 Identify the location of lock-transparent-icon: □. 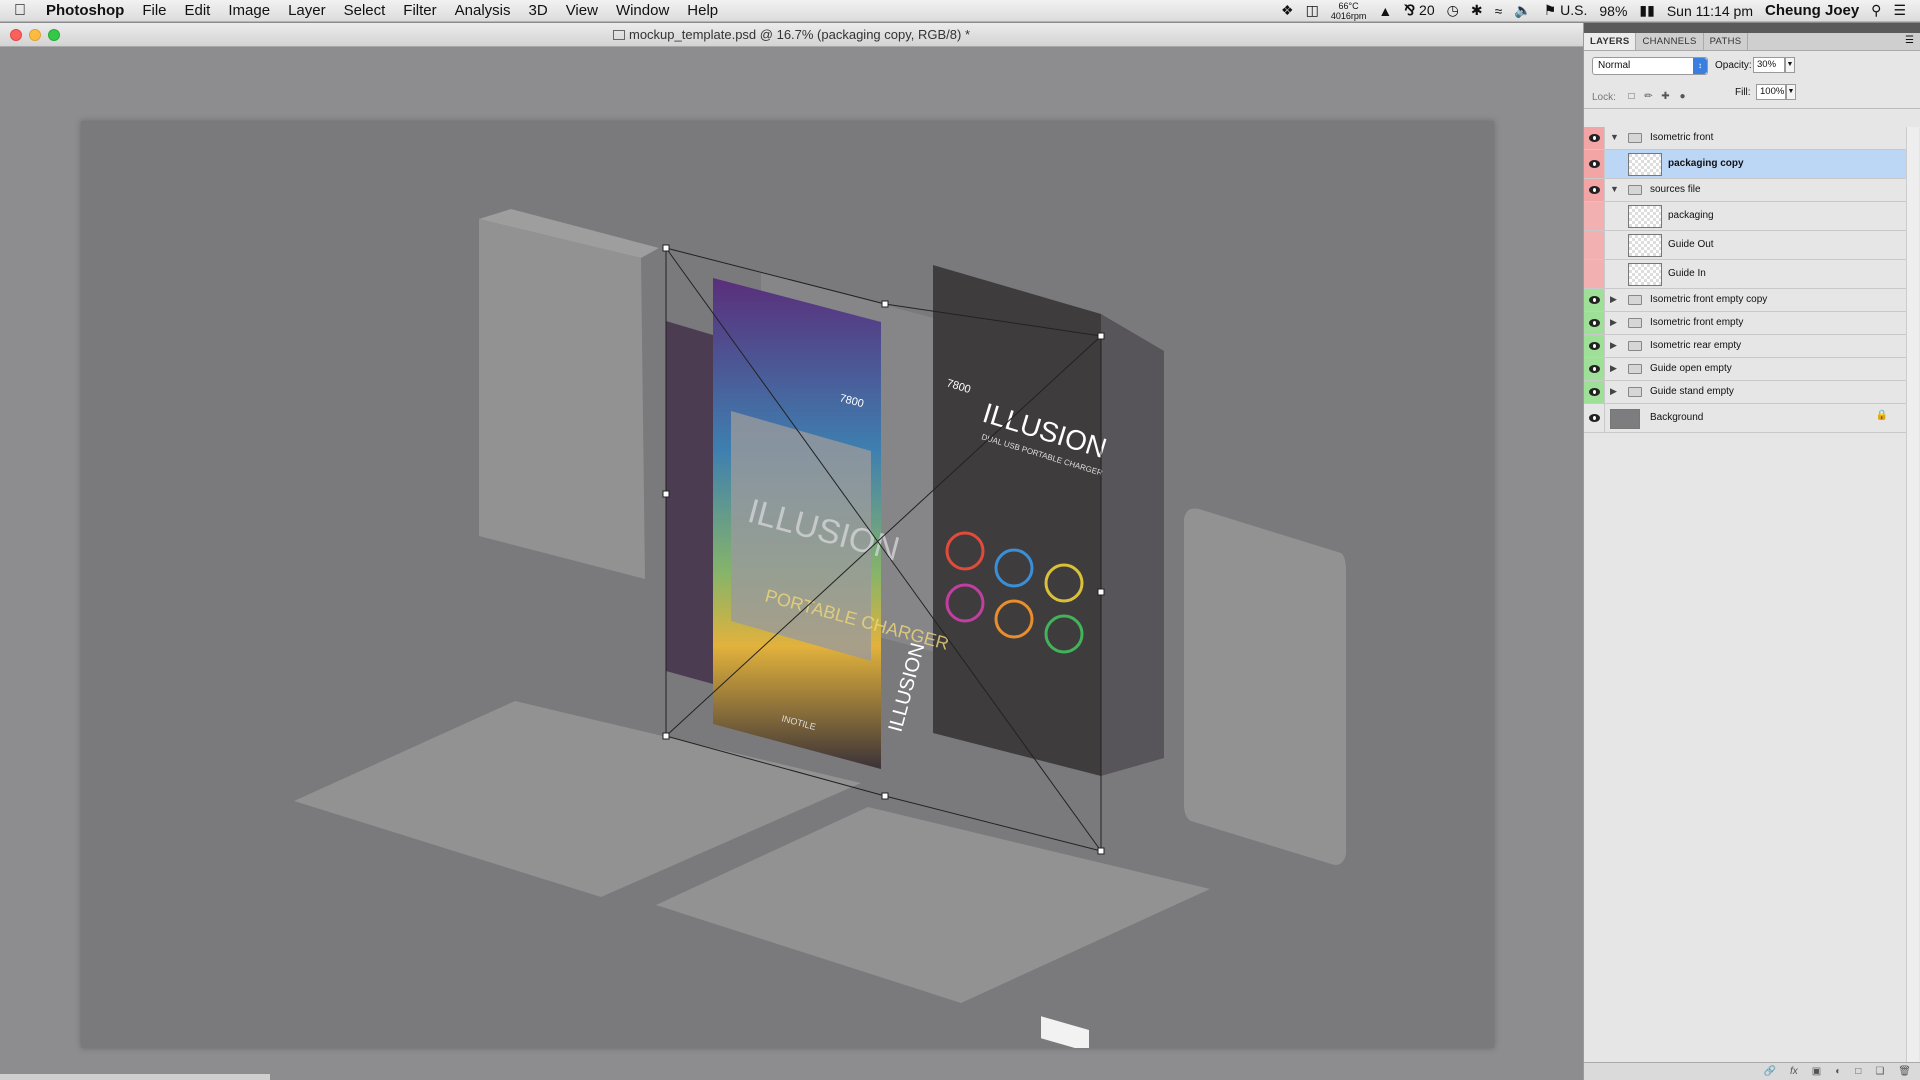
(1631, 96).